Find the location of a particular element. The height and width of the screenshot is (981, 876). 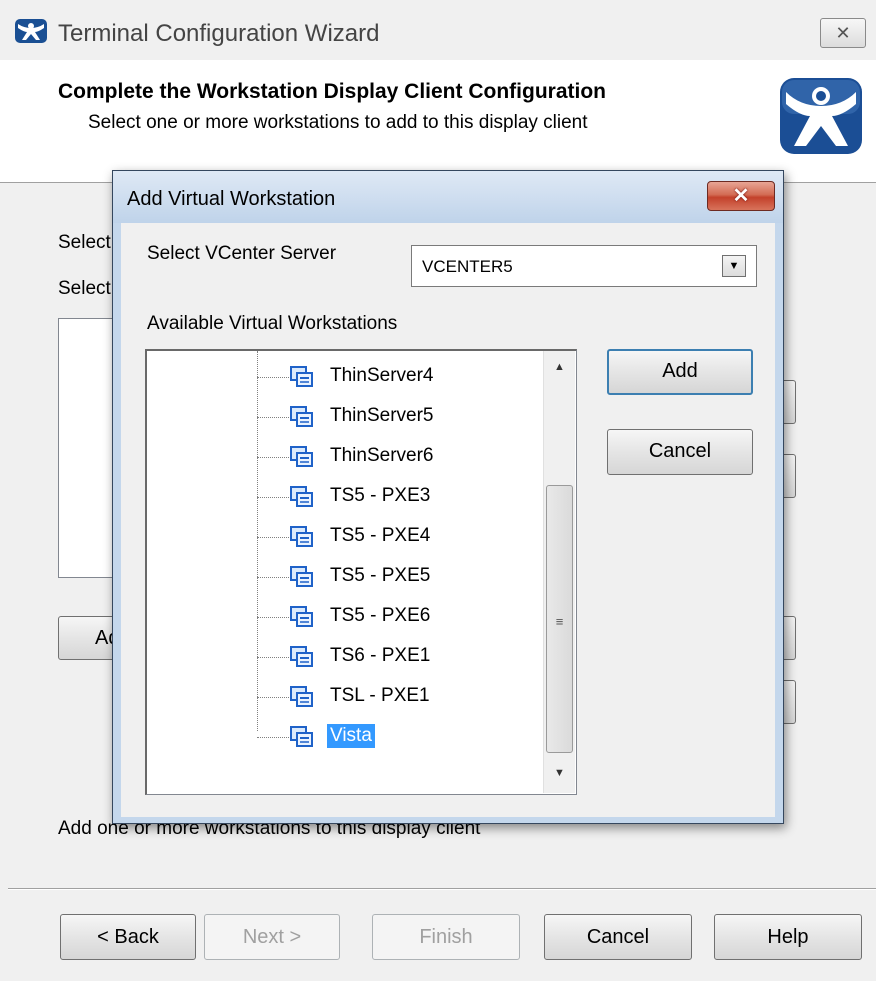

close-button: ✕ is located at coordinates (843, 33).